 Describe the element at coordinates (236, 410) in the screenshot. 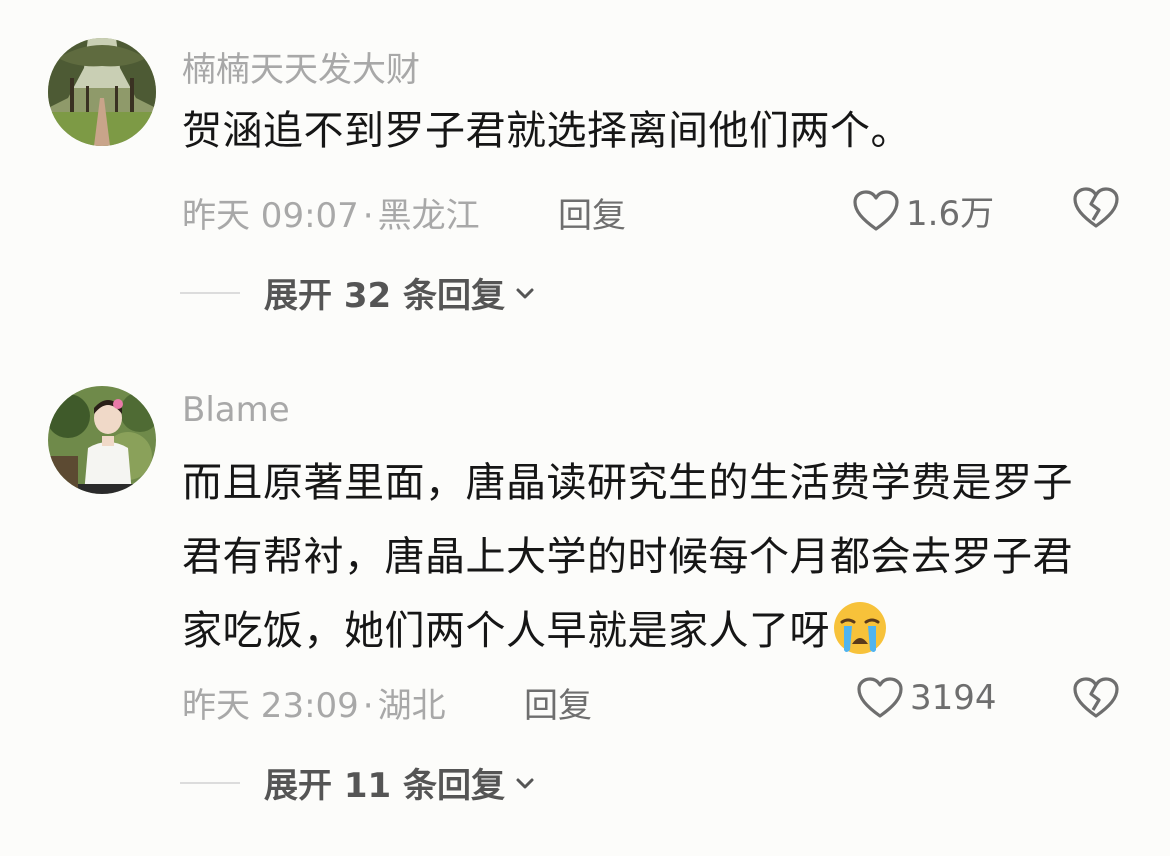

I see `username: Blame` at that location.